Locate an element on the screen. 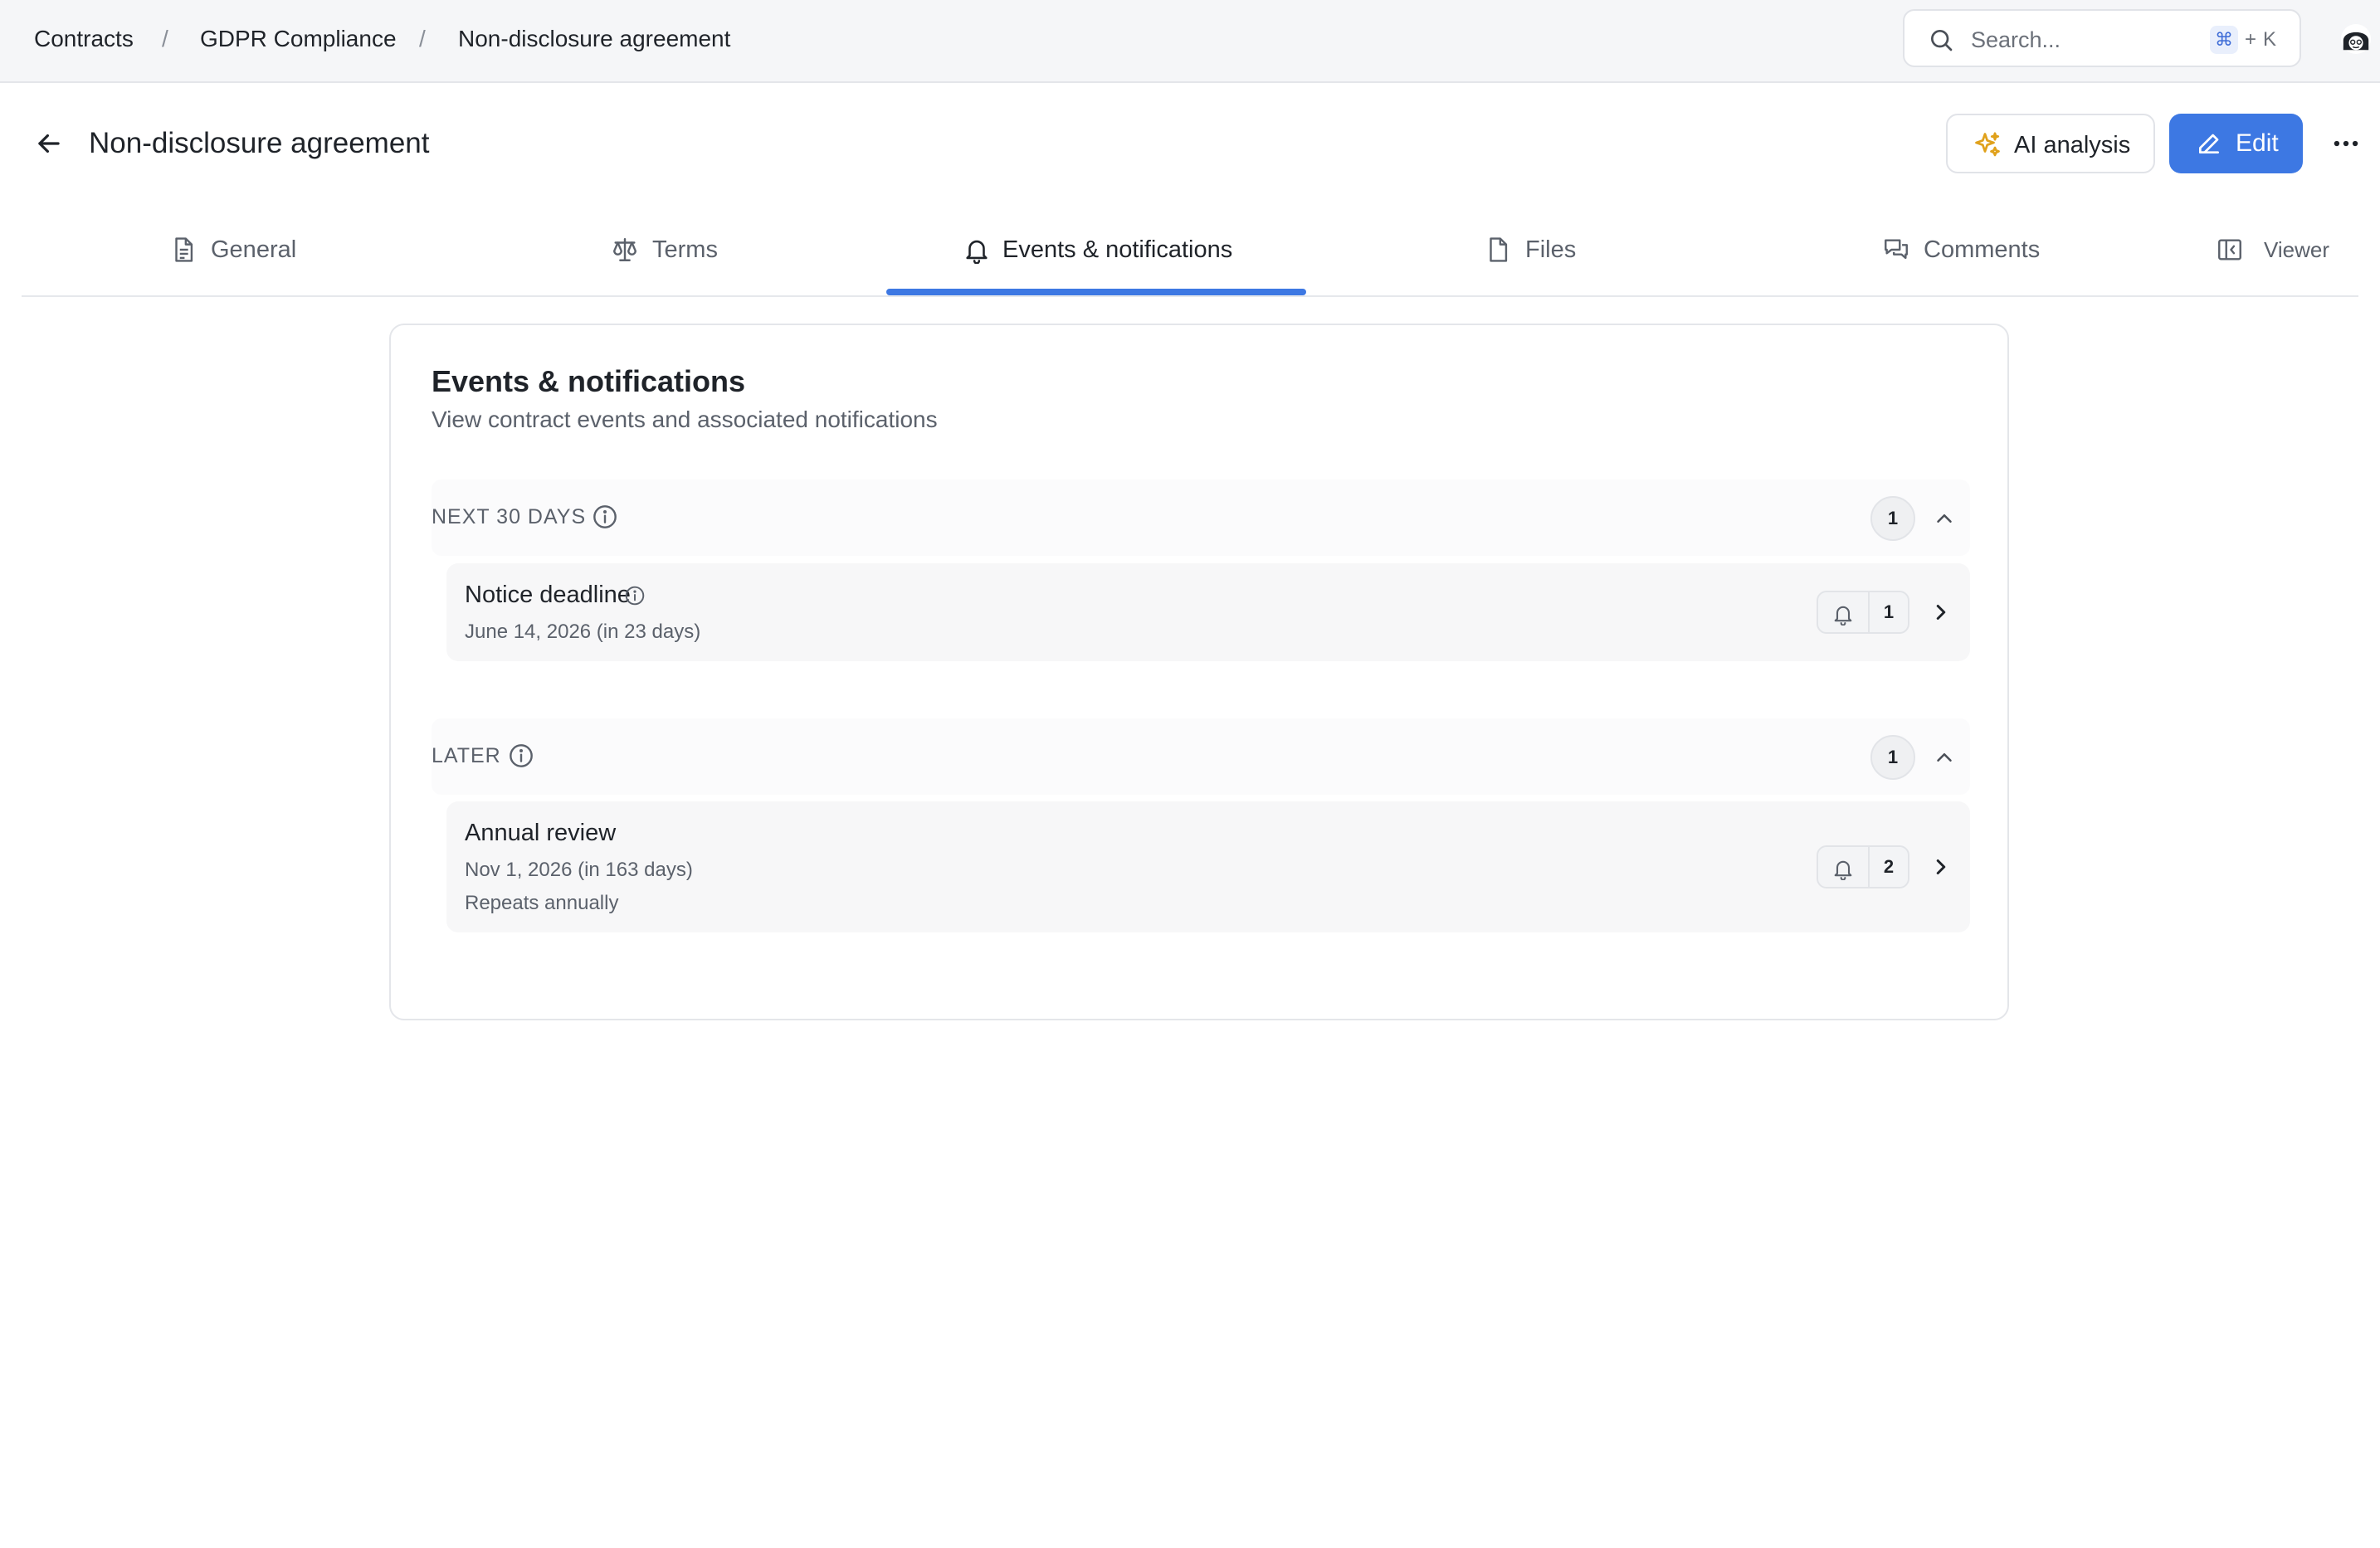 Image resolution: width=2380 pixels, height=1548 pixels. tab-label: Files is located at coordinates (1551, 249).